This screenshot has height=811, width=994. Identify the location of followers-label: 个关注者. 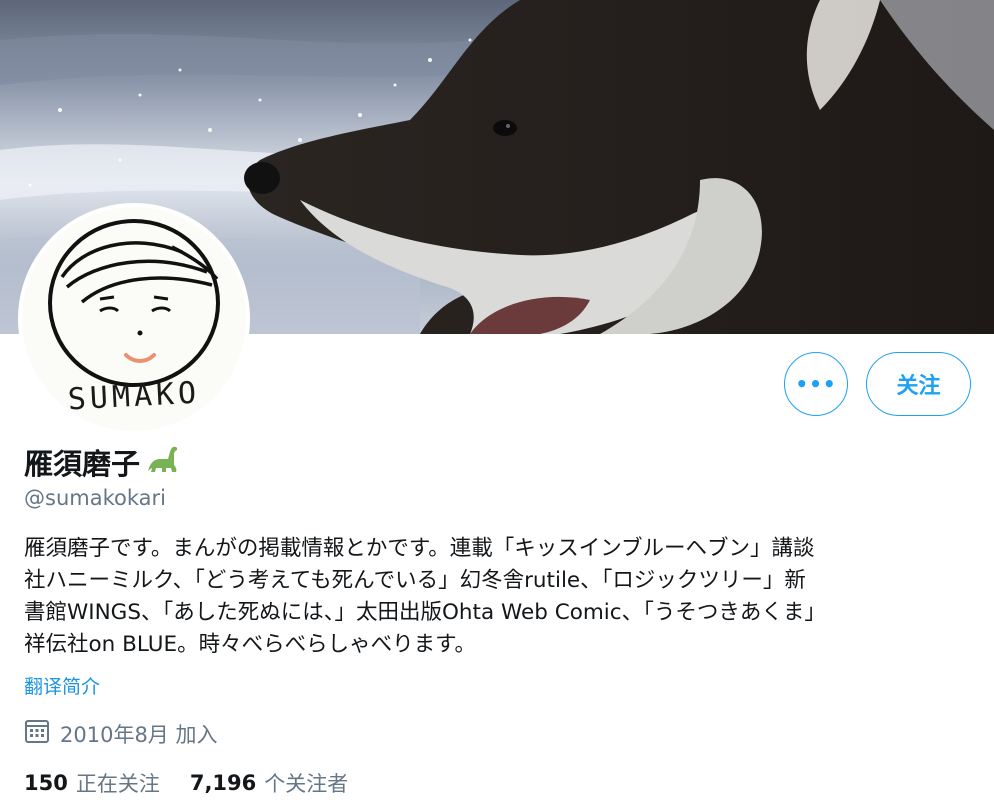
(306, 784).